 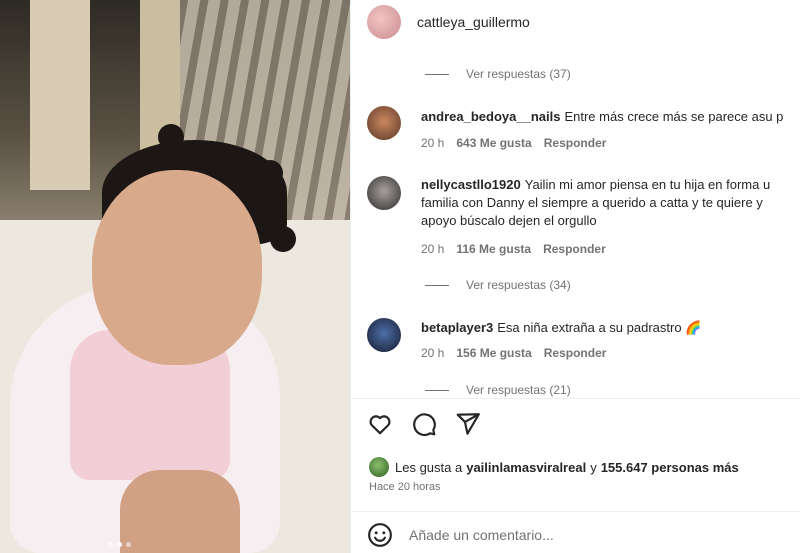 I want to click on carousel-dot-active, so click(x=119, y=544).